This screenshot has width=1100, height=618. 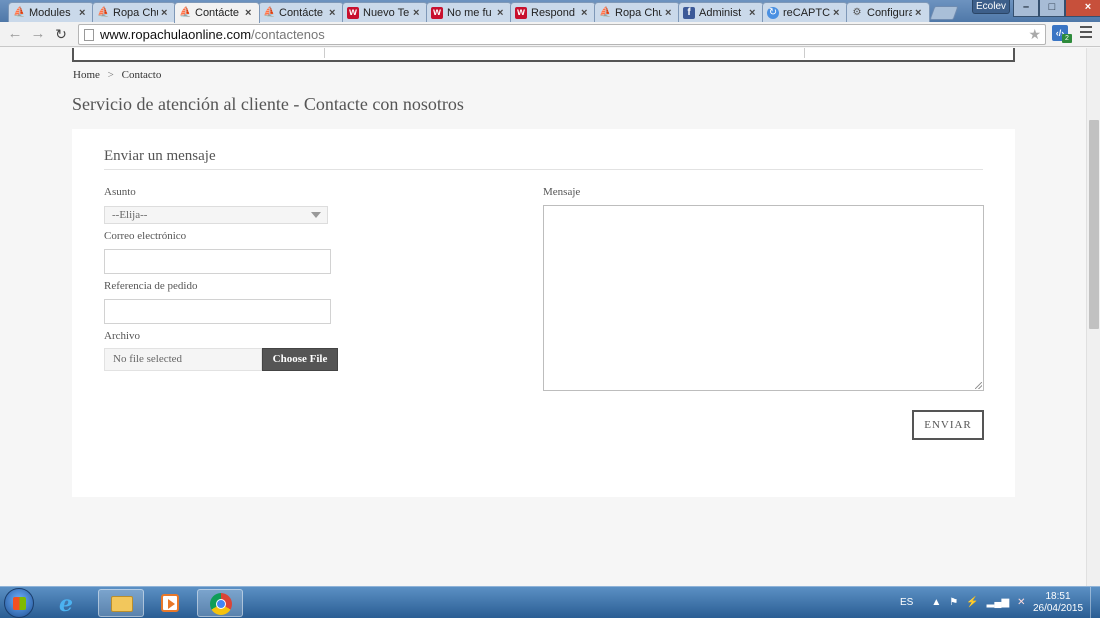 I want to click on header-menu-bottom, so click(x=543, y=55).